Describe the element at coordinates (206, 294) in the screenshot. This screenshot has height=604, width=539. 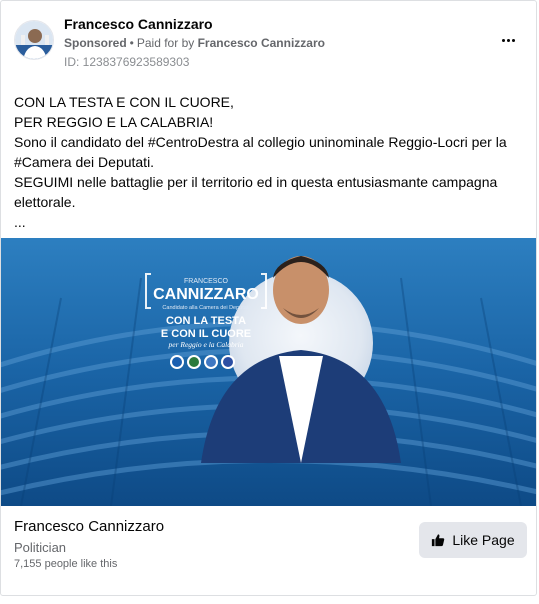
I see `ad-last-name: CANNIZZARO` at that location.